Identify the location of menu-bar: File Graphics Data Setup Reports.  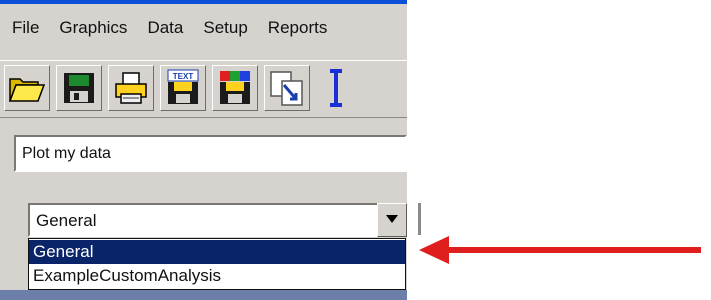
(203, 28).